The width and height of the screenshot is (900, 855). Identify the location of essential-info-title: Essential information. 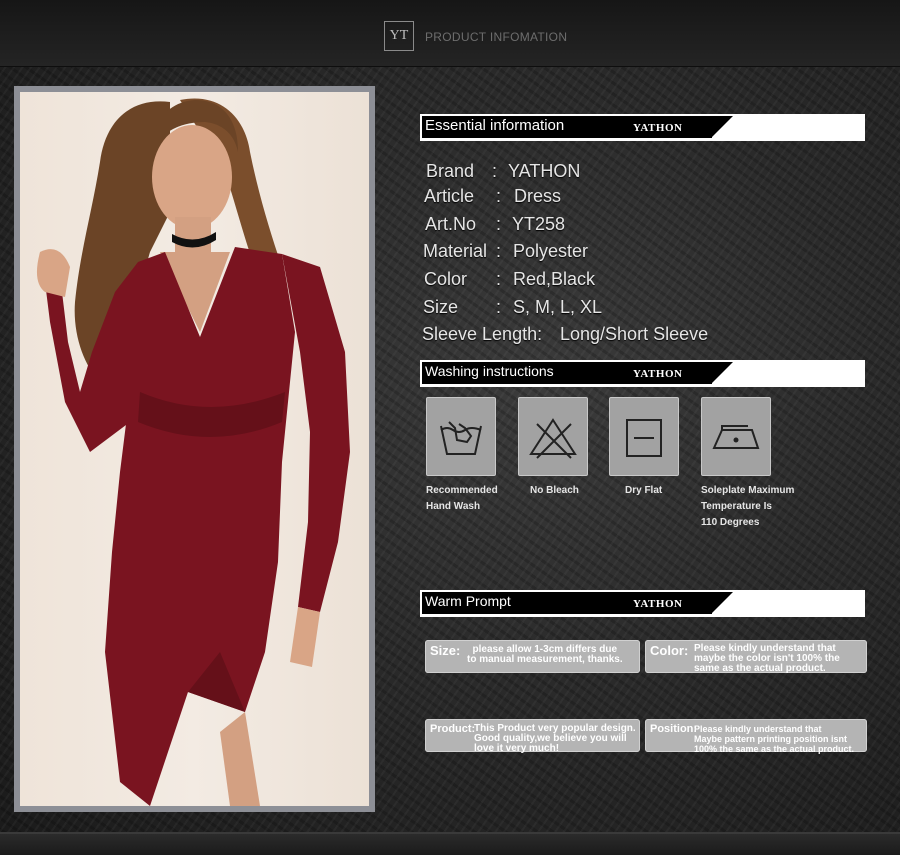
(495, 125).